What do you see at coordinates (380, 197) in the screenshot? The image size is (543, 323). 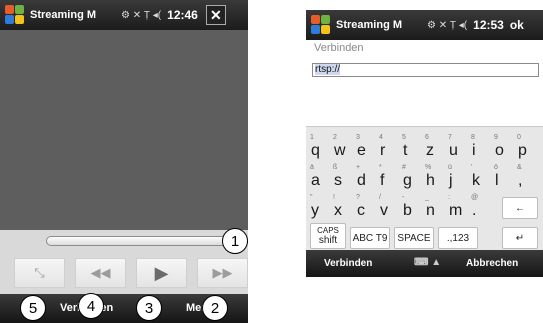 I see `key-secondary-label: /` at bounding box center [380, 197].